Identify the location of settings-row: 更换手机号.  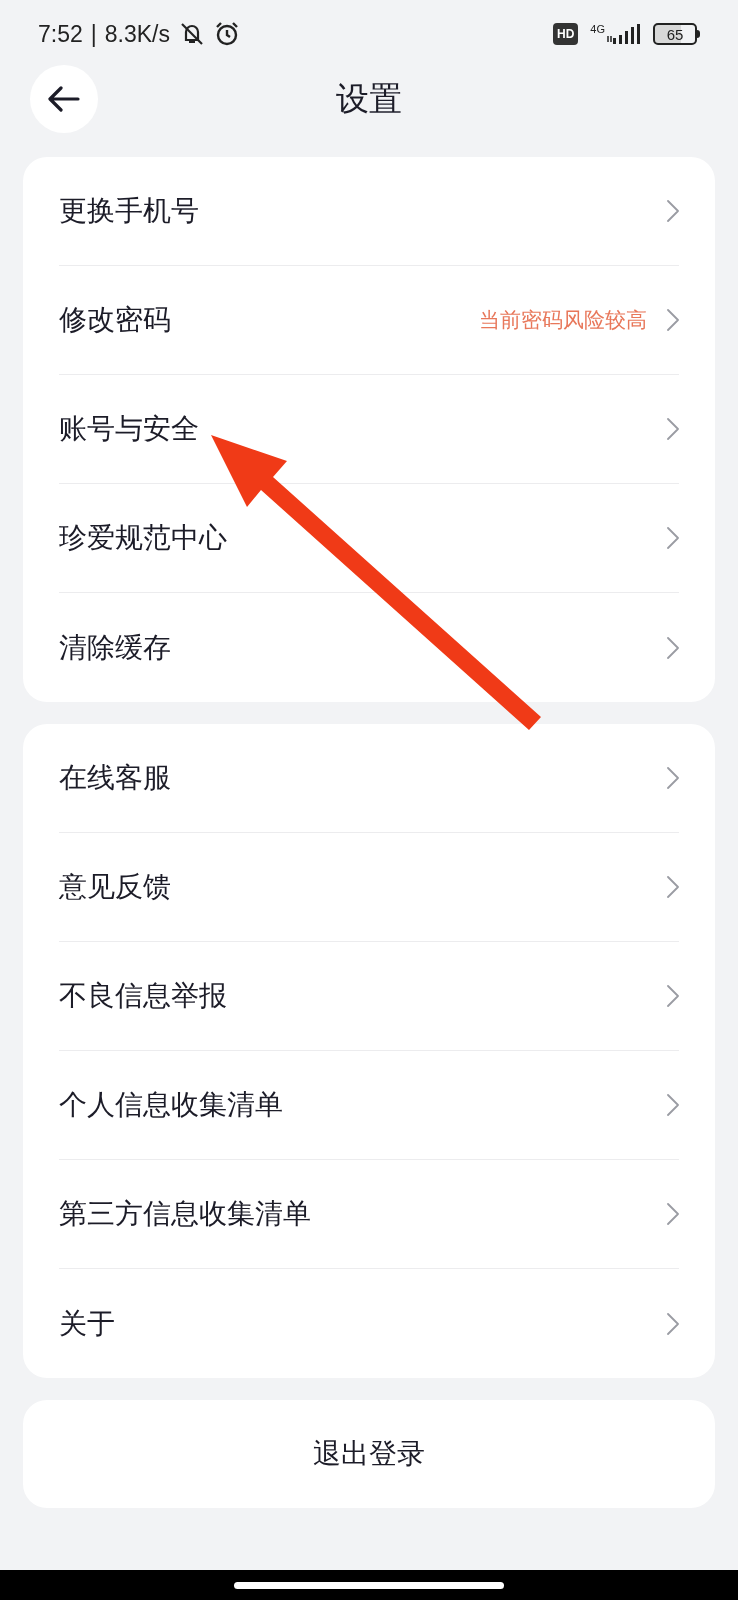
(369, 211).